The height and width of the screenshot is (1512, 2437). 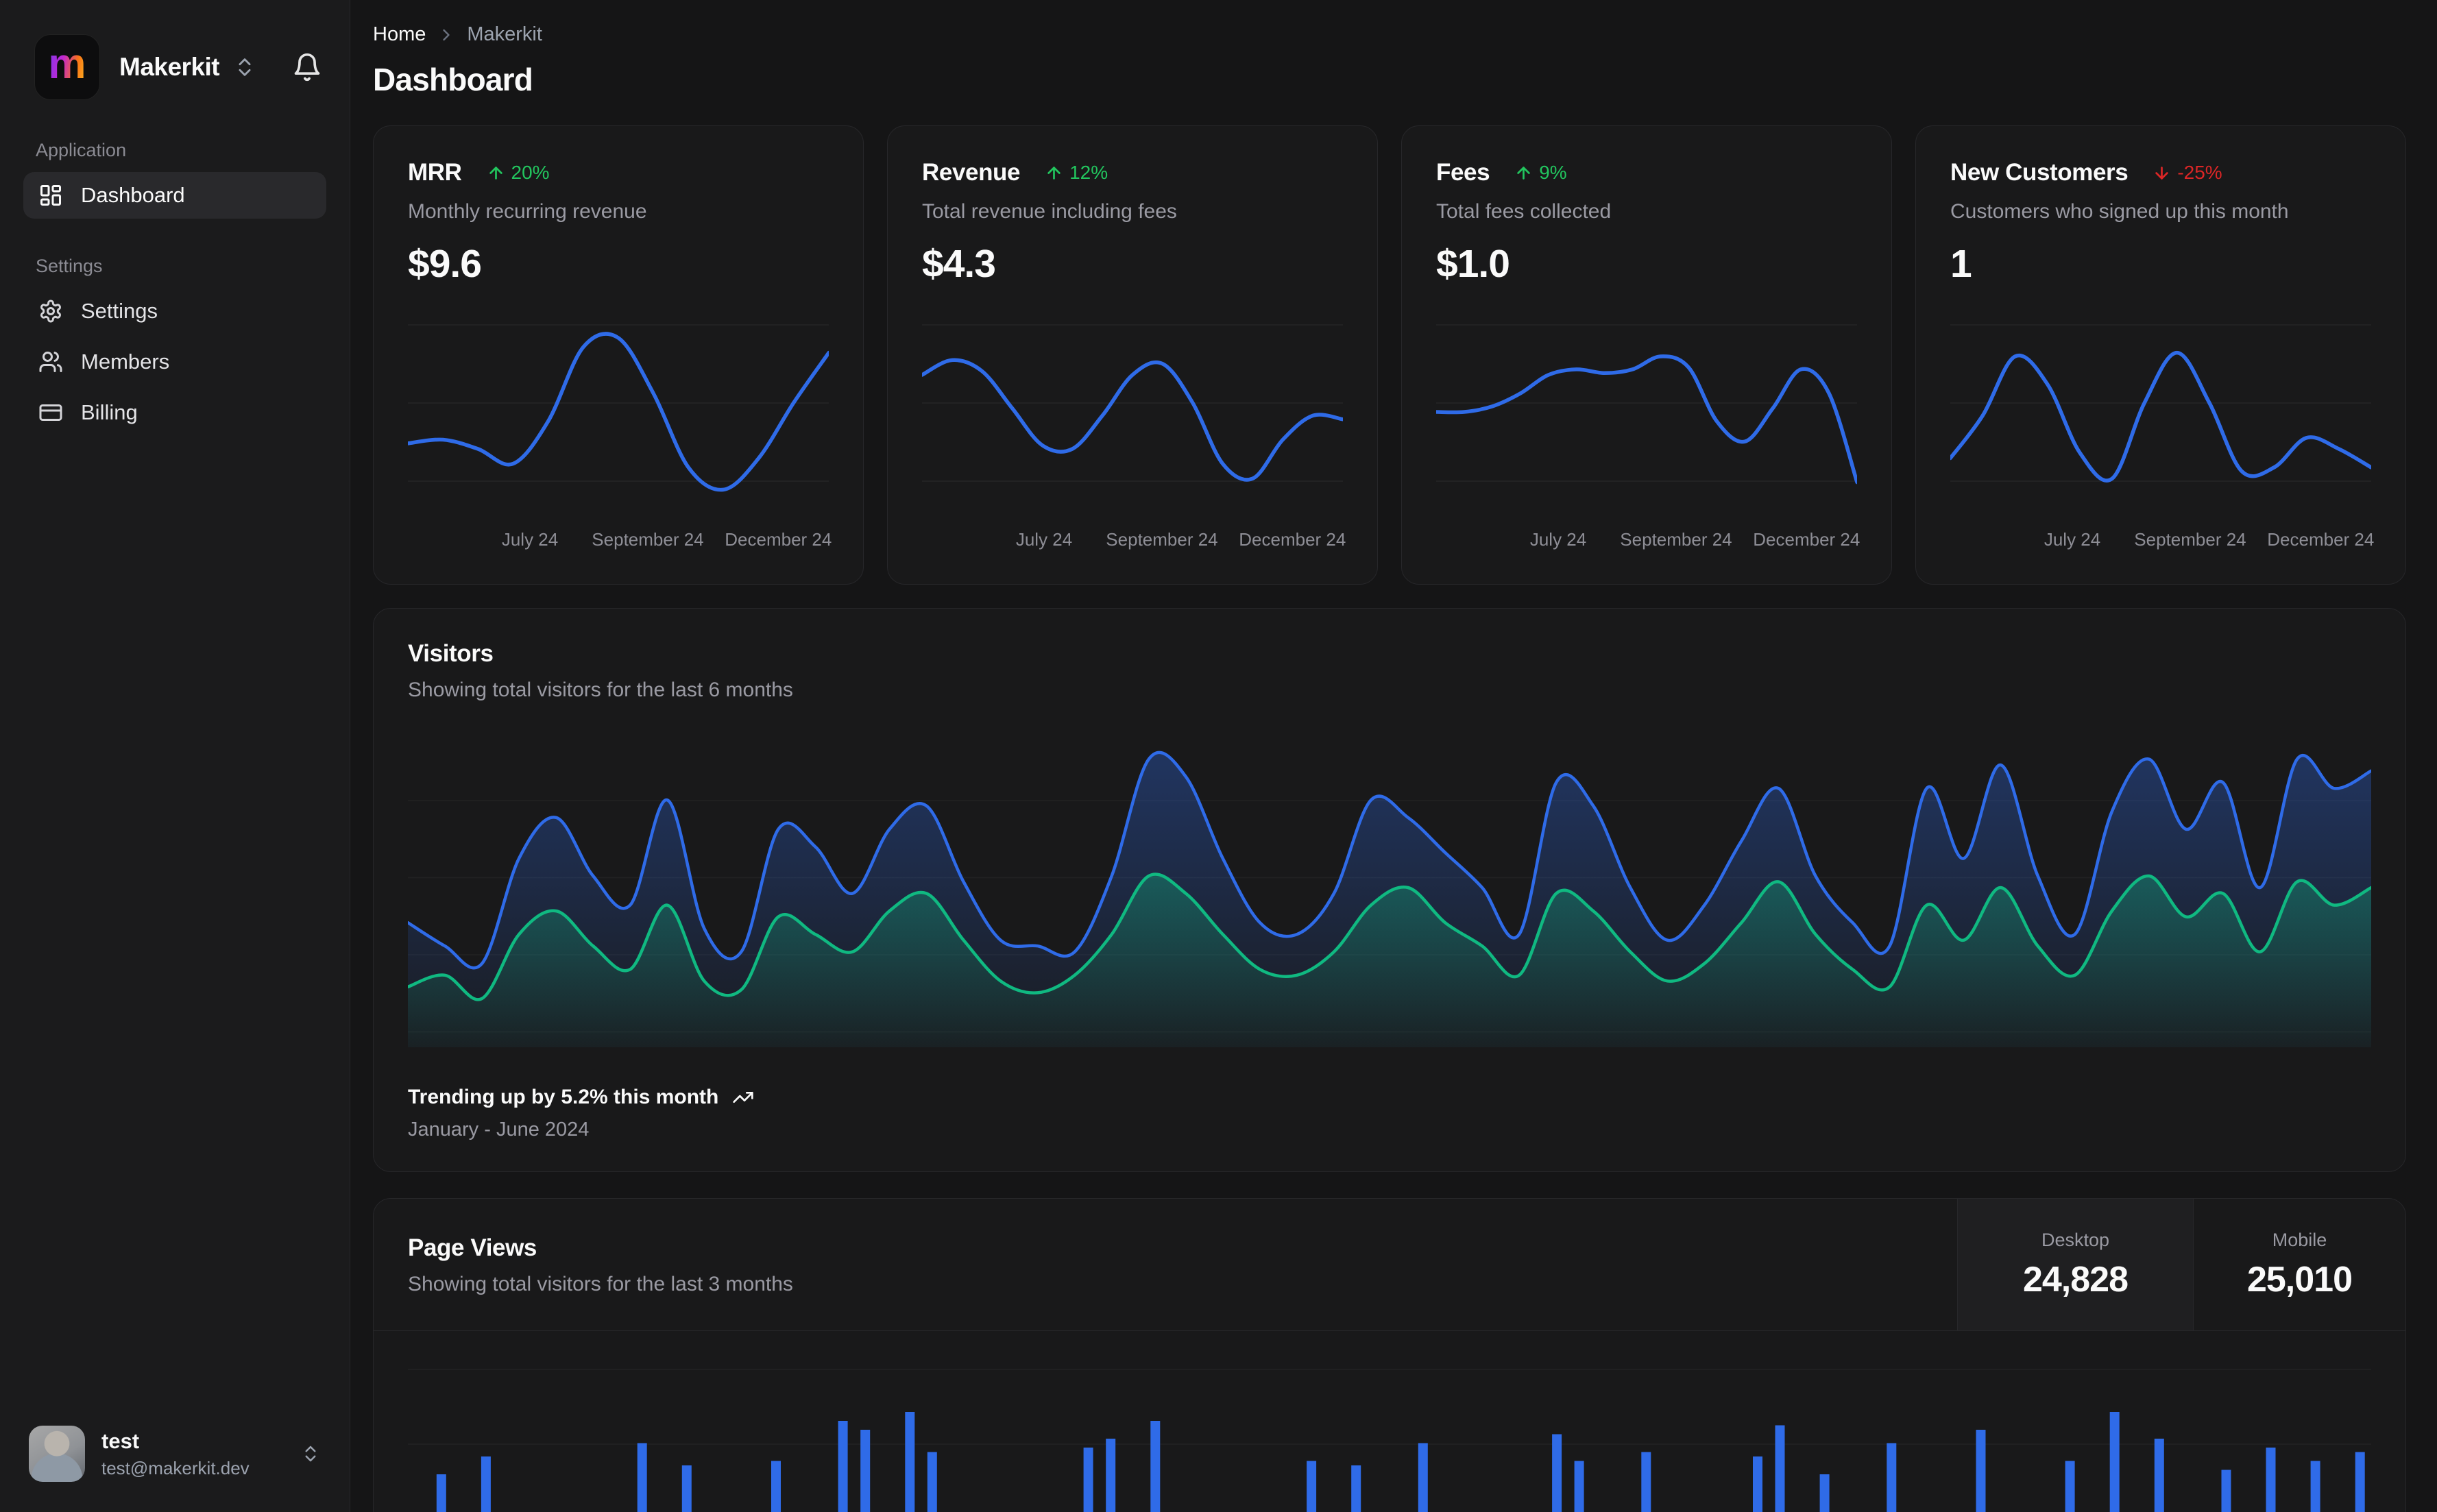 I want to click on trending-up-icon, so click(x=743, y=1097).